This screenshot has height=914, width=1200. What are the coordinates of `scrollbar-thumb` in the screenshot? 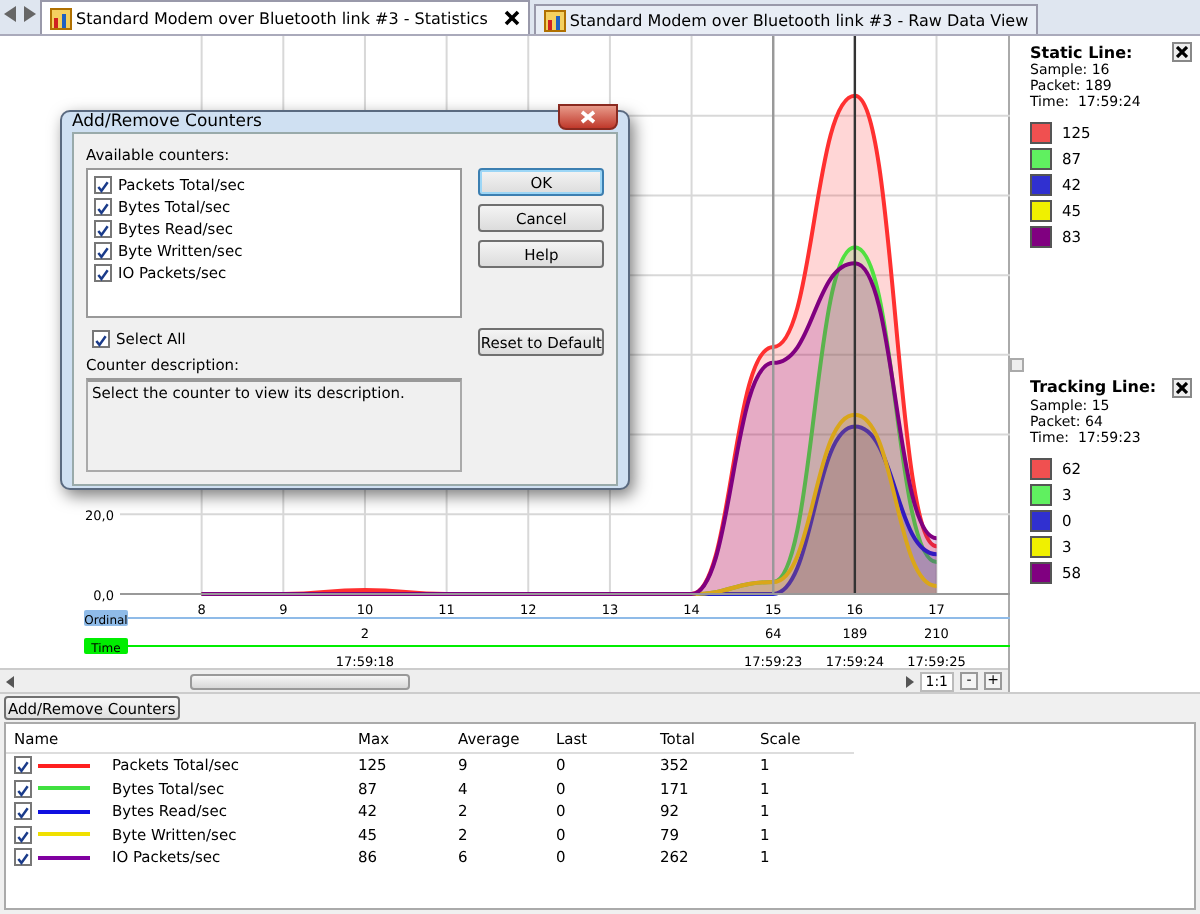 It's located at (300, 681).